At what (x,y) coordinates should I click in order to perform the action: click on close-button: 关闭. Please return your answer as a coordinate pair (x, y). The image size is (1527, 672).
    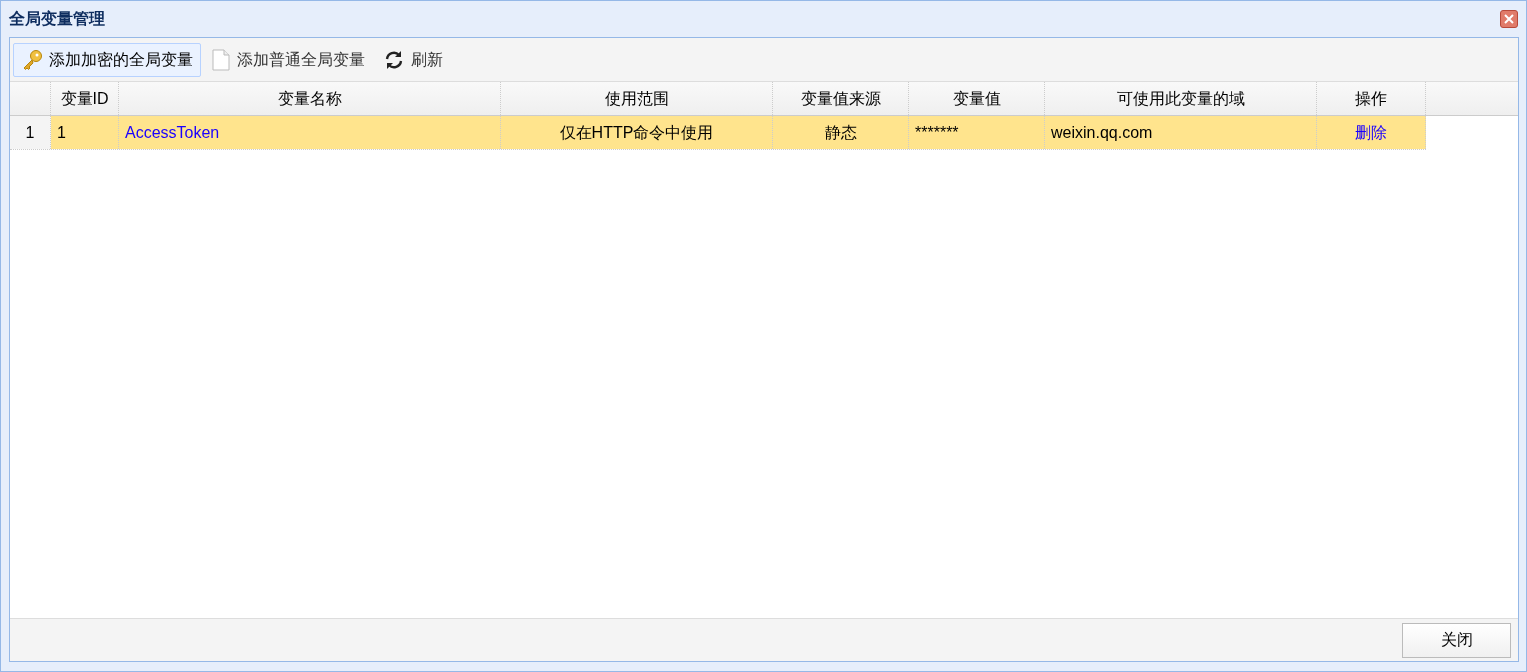
    Looking at the image, I should click on (1456, 640).